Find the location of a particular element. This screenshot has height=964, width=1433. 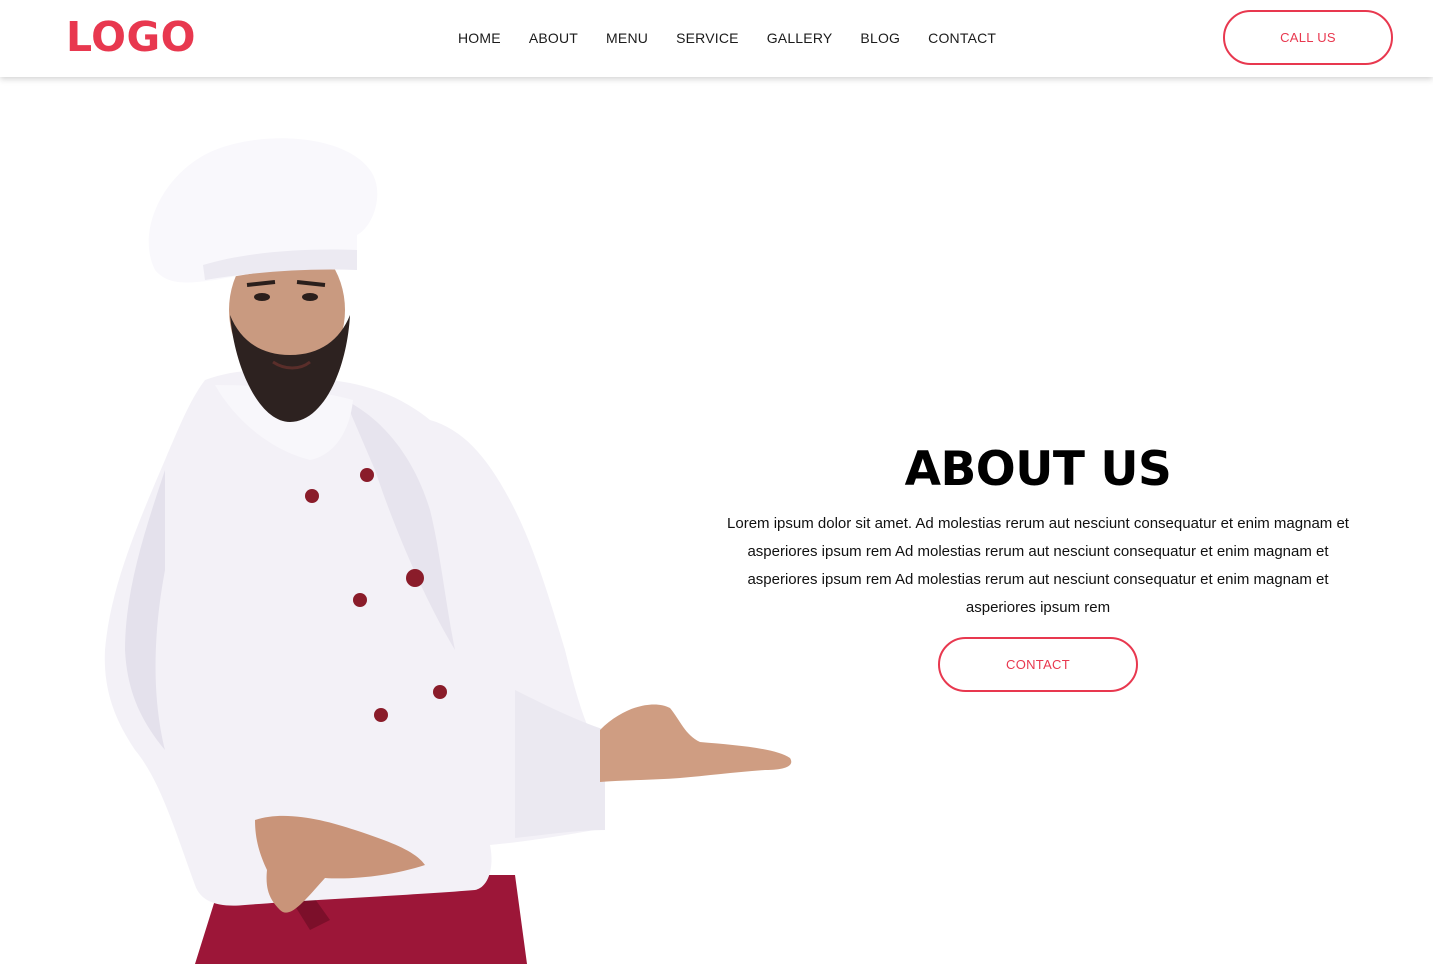

call-us-button: CALL US is located at coordinates (1308, 37).